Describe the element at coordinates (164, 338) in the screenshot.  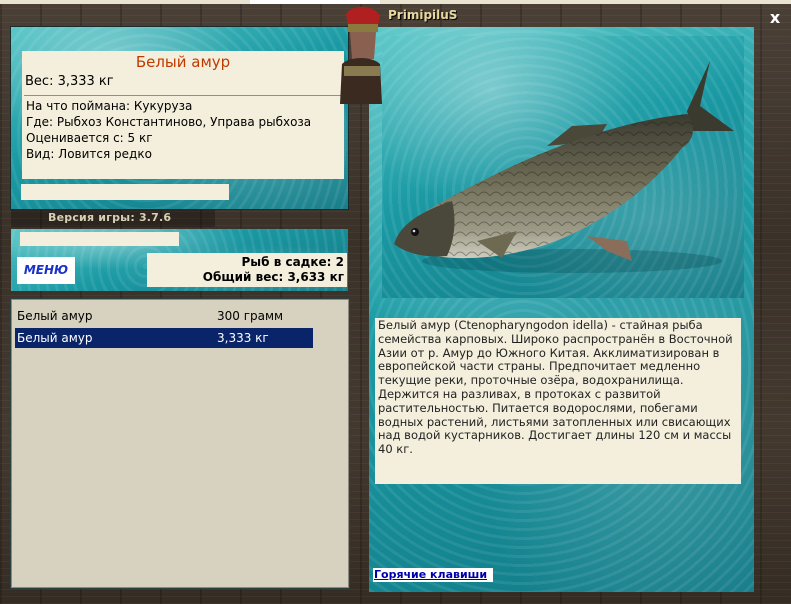
I see `list-item: Белый амур 3,333 кг` at that location.